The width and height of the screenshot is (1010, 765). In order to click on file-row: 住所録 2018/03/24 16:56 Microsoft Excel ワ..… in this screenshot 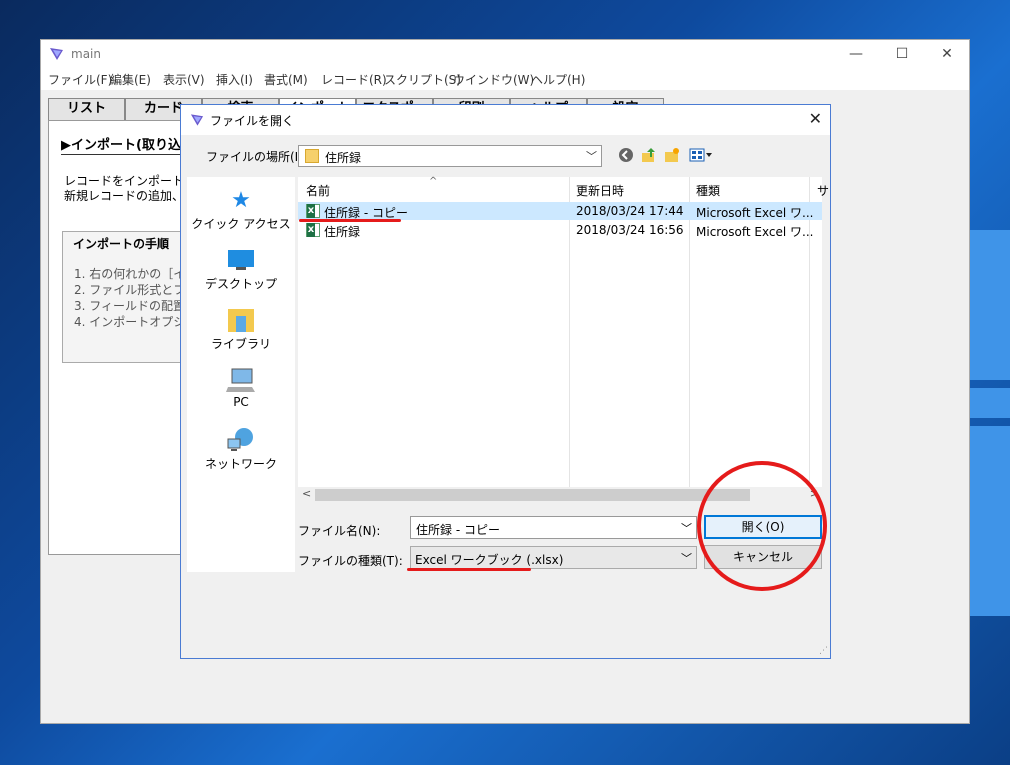, I will do `click(560, 230)`.